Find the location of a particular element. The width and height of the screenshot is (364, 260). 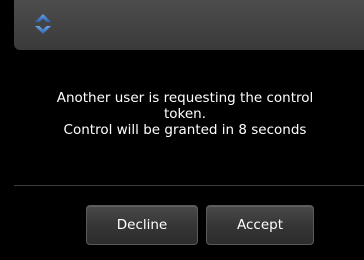

message-line: Control will be granted in 8 seconds is located at coordinates (185, 130).